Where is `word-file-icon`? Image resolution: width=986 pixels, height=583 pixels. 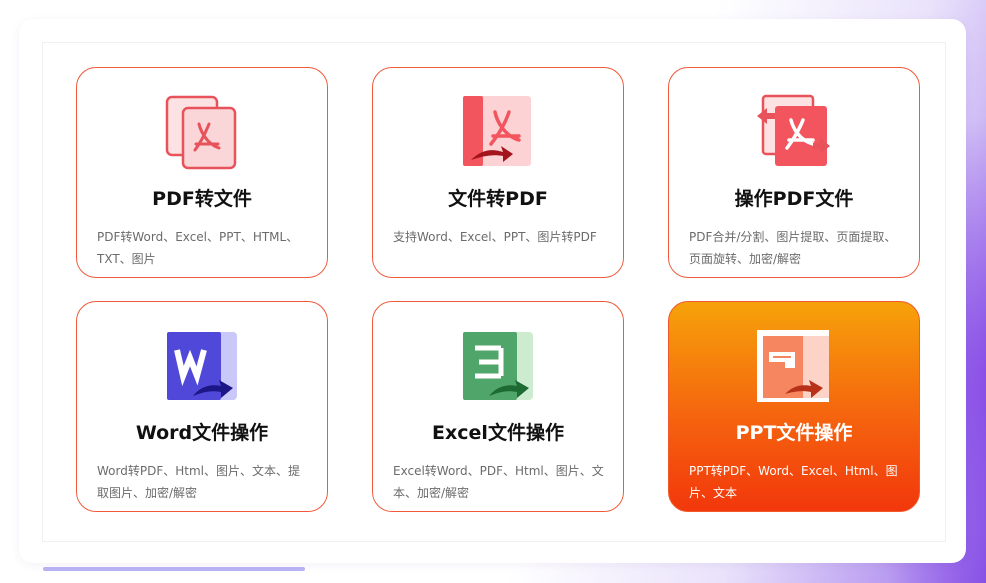 word-file-icon is located at coordinates (202, 366).